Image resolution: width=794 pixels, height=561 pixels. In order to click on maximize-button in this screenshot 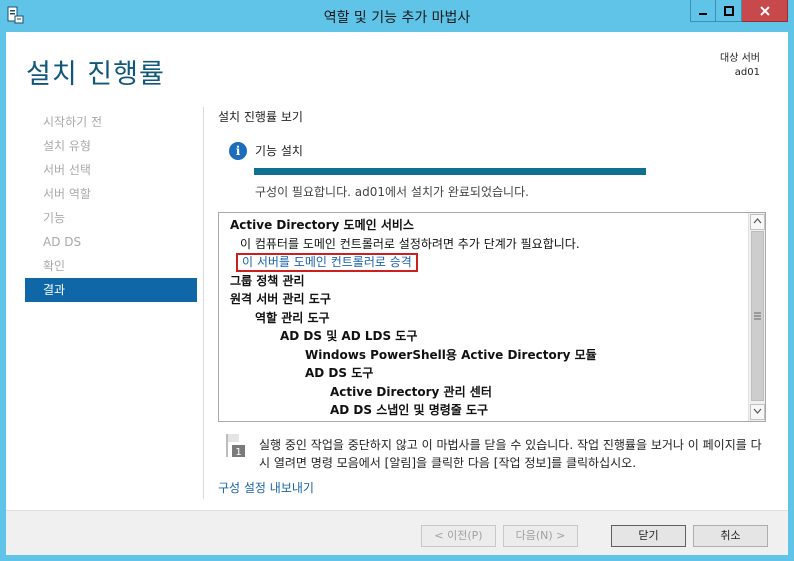, I will do `click(729, 11)`.